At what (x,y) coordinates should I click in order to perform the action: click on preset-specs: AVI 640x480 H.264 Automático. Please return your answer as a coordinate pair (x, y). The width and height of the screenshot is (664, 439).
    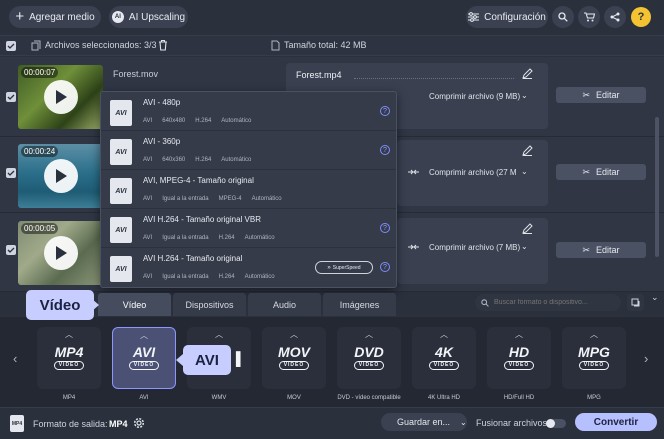
    Looking at the image, I should click on (197, 121).